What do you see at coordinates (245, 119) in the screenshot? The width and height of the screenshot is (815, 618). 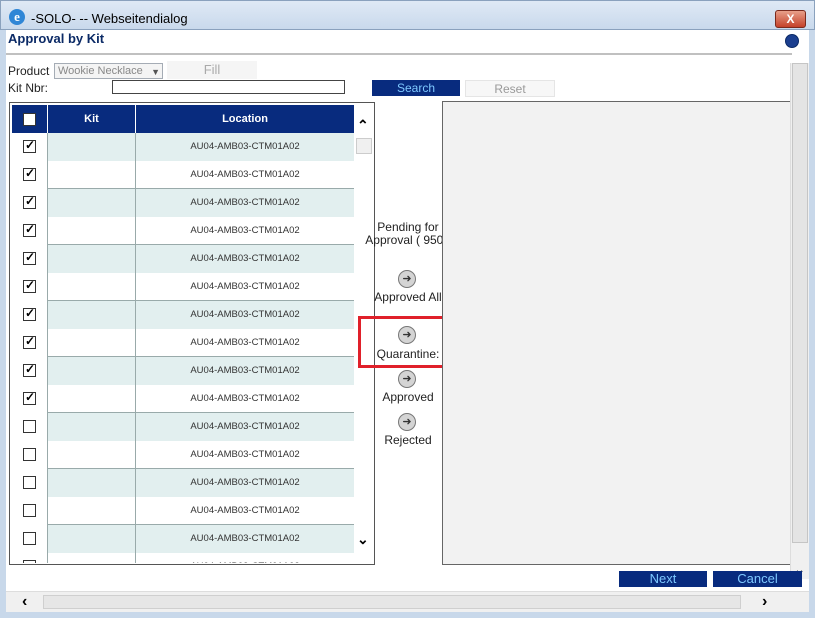 I see `column-header-location: Location` at bounding box center [245, 119].